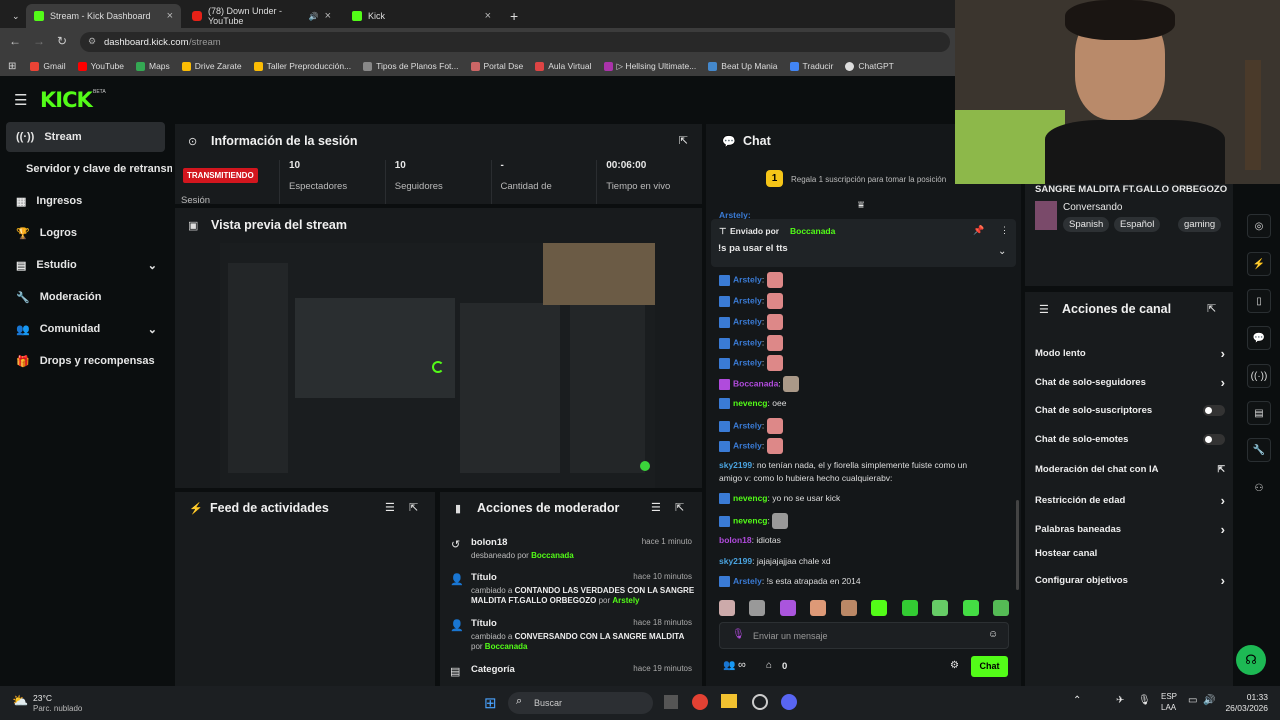 The image size is (1280, 720). I want to click on more-icon: ⋮, so click(1004, 230).